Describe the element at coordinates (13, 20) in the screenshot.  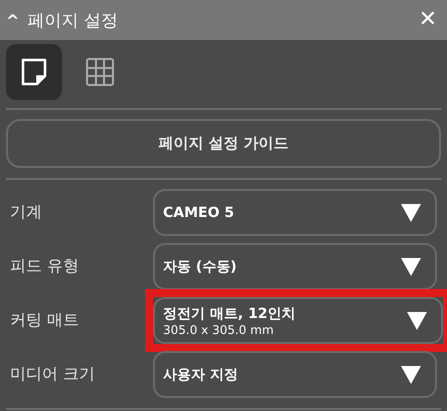
I see `collapse-icon: ^` at that location.